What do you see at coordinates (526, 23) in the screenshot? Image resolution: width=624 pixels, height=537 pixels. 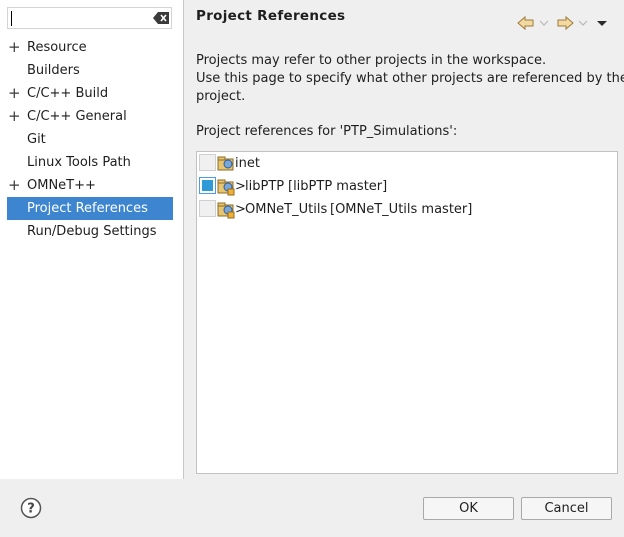 I see `arrow-left-icon` at bounding box center [526, 23].